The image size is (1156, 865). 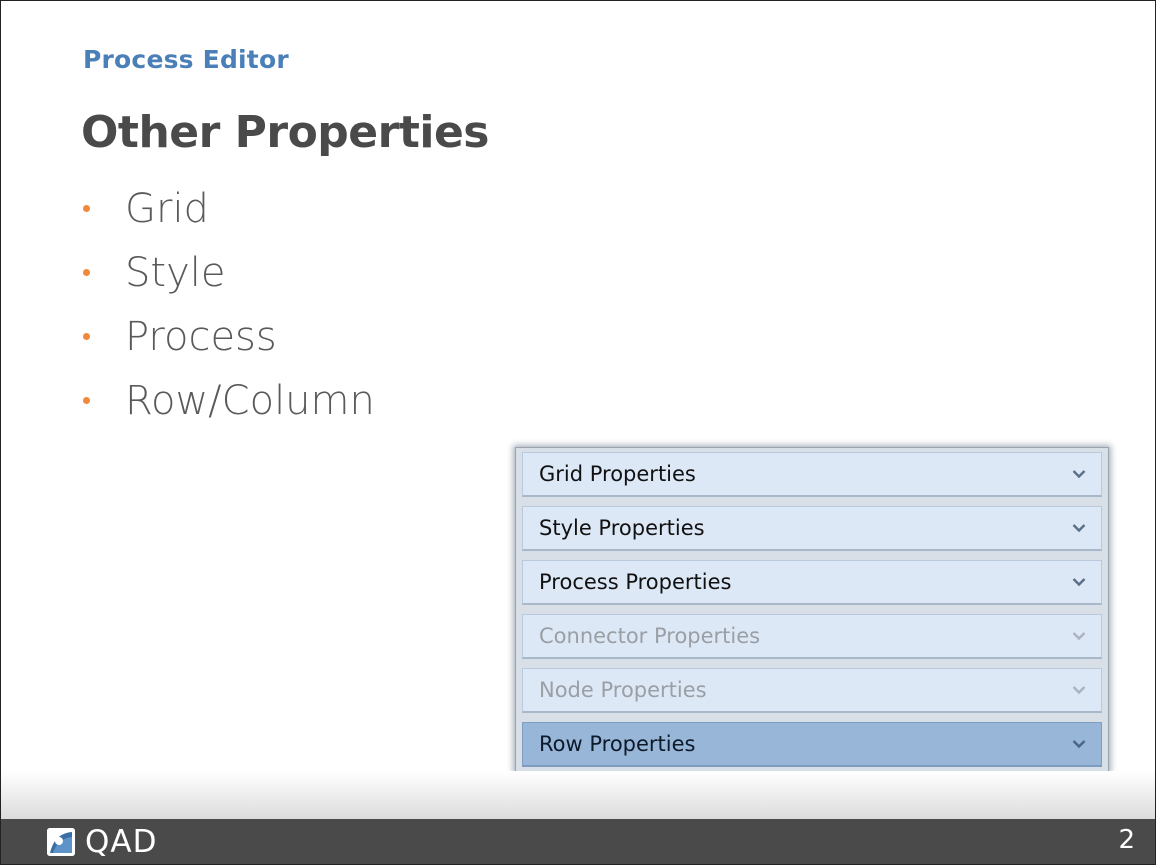 What do you see at coordinates (167, 209) in the screenshot?
I see `bullet-text: Grid` at bounding box center [167, 209].